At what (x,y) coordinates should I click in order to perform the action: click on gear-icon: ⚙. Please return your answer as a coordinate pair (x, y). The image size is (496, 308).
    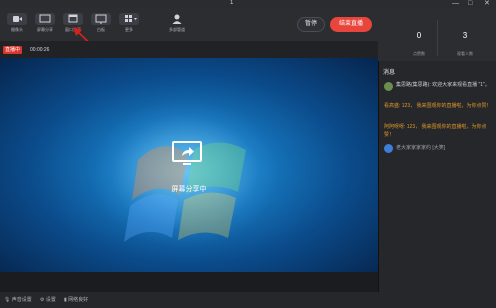
    Looking at the image, I should click on (42, 300).